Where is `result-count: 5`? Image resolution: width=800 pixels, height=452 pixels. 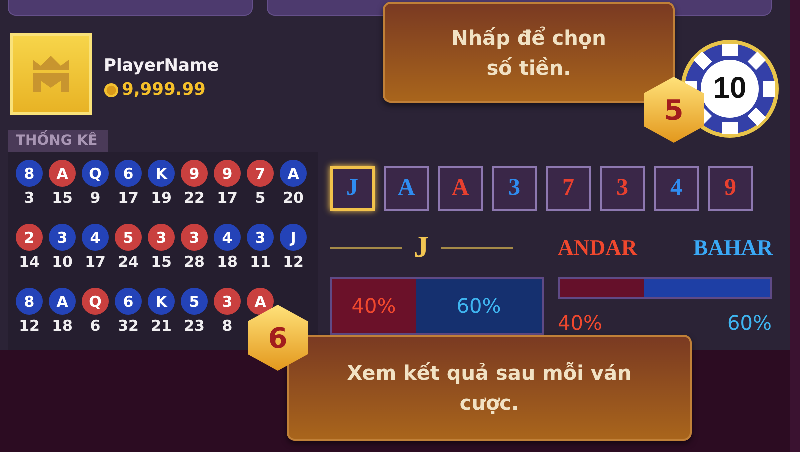 result-count: 5 is located at coordinates (260, 198).